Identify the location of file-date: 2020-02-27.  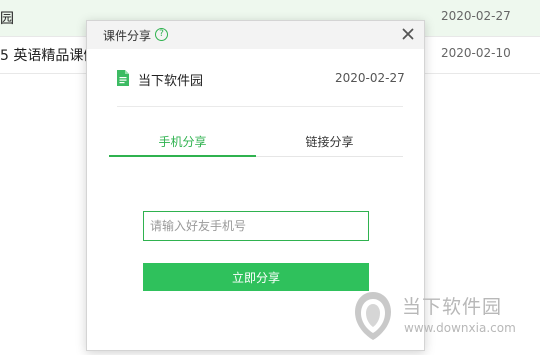
(370, 78).